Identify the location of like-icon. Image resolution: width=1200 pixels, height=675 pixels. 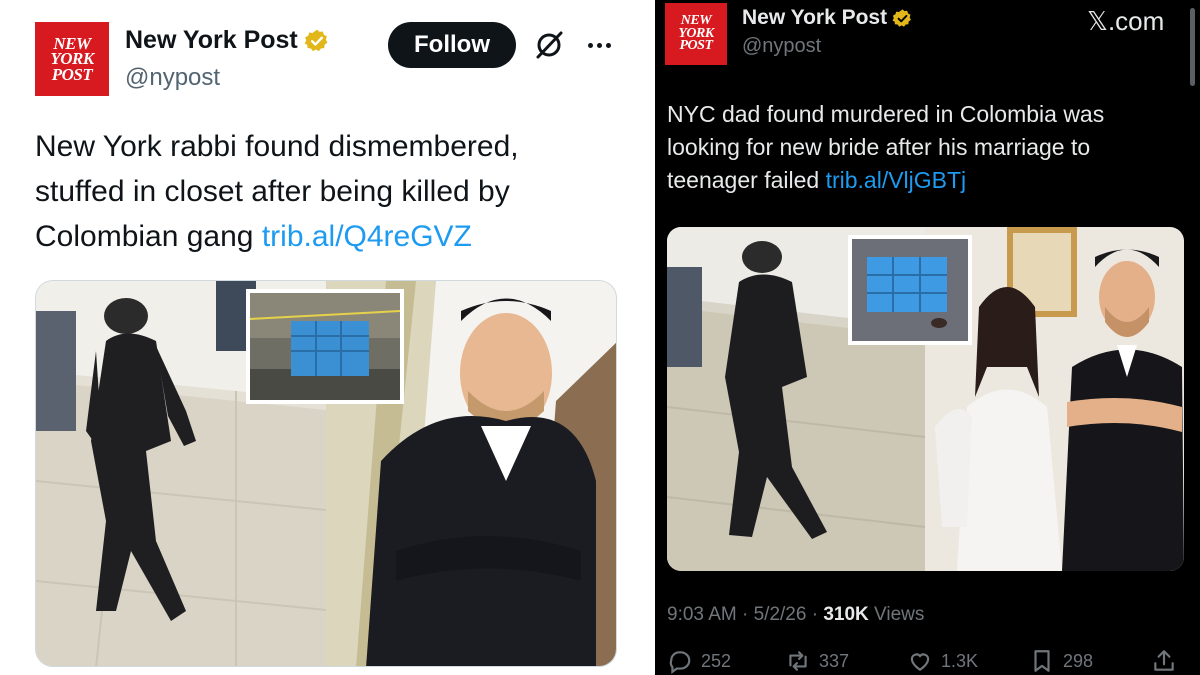
(920, 662).